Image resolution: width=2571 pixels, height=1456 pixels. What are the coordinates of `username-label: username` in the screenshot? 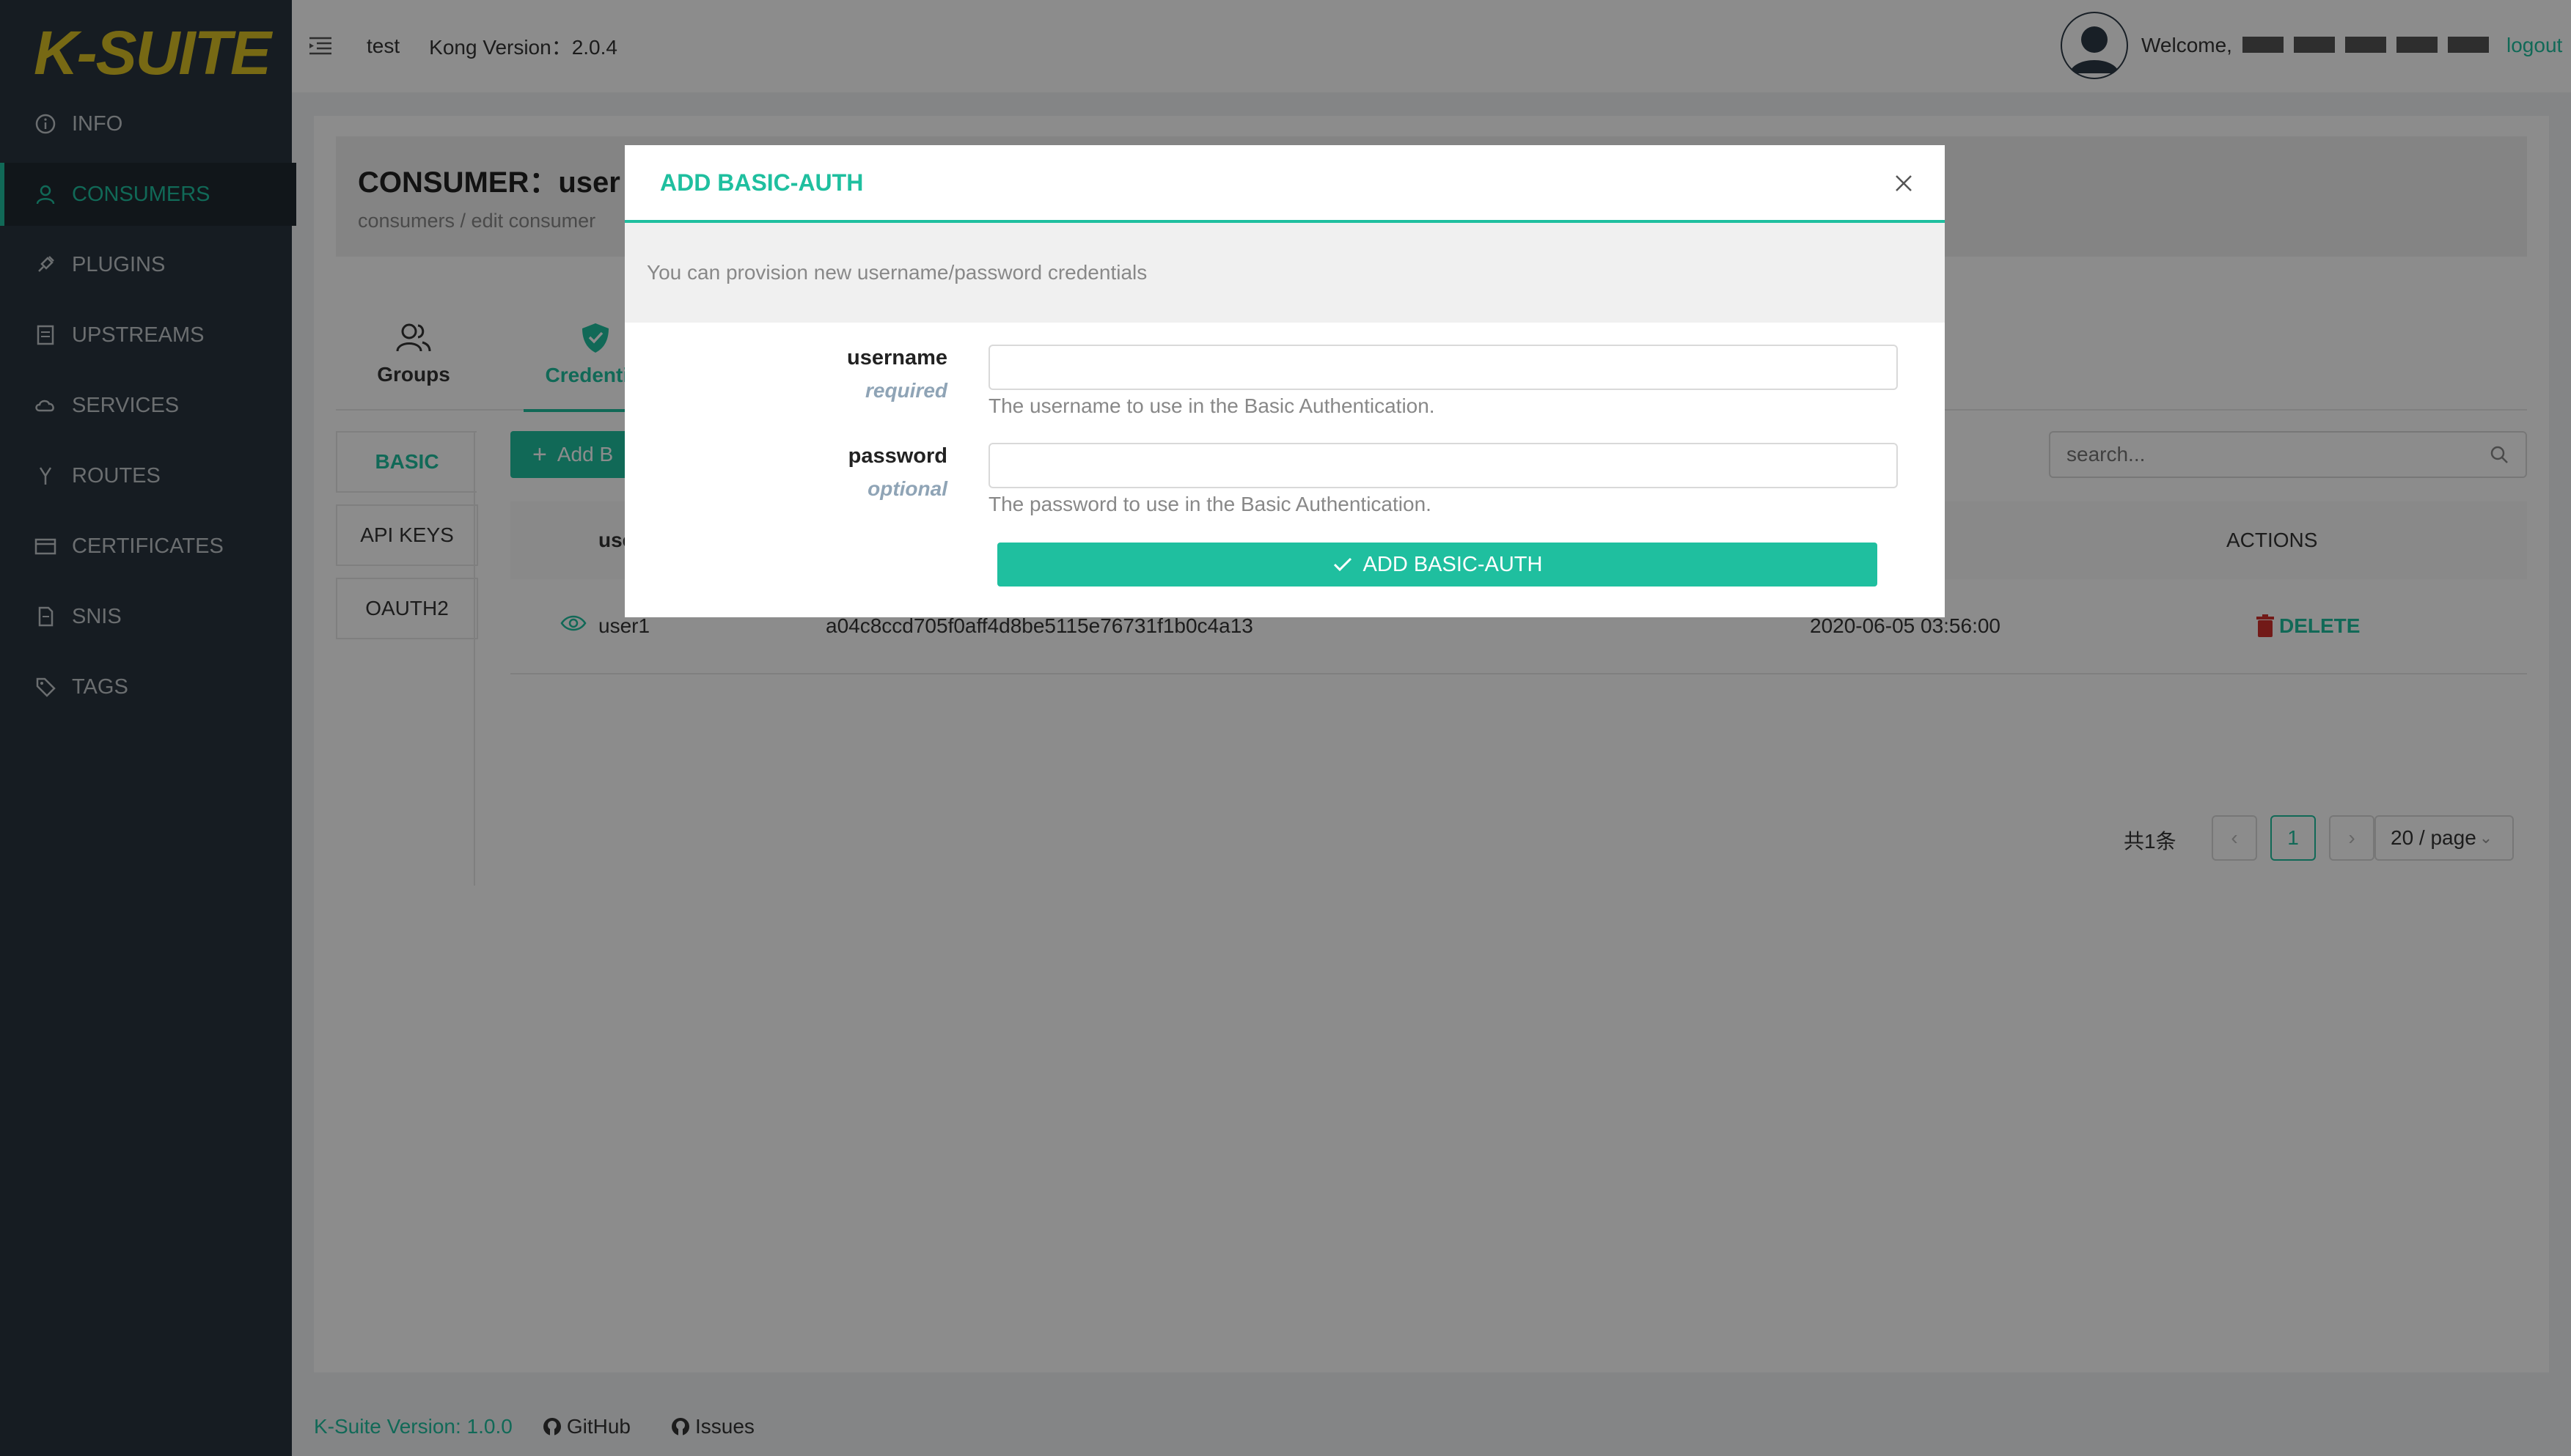 It's located at (897, 357).